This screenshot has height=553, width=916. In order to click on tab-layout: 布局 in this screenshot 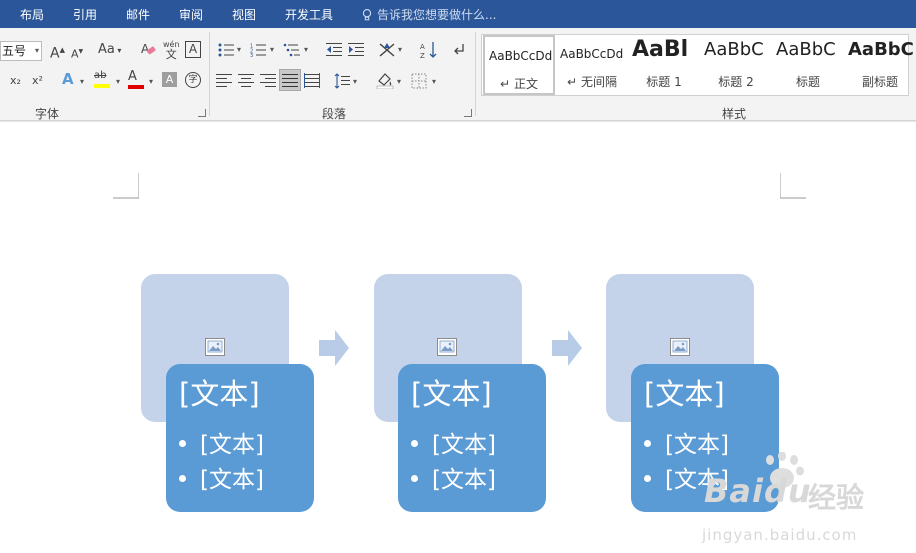, I will do `click(32, 14)`.